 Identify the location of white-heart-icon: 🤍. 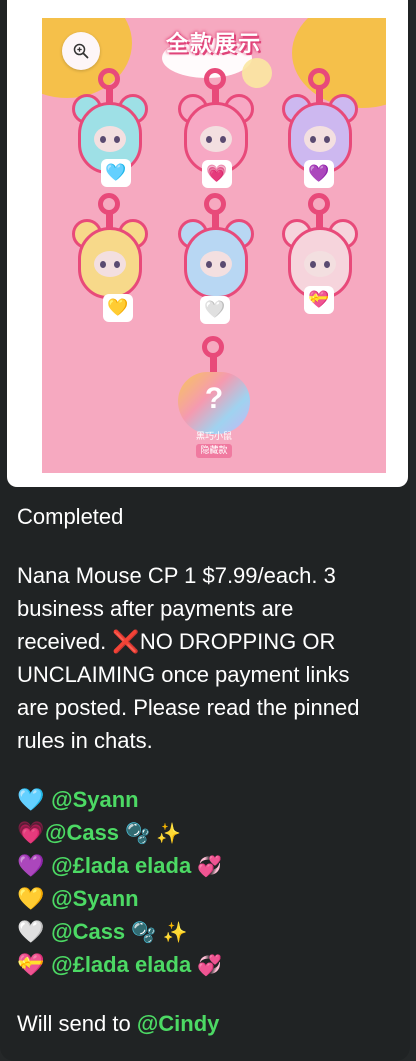
(31, 932).